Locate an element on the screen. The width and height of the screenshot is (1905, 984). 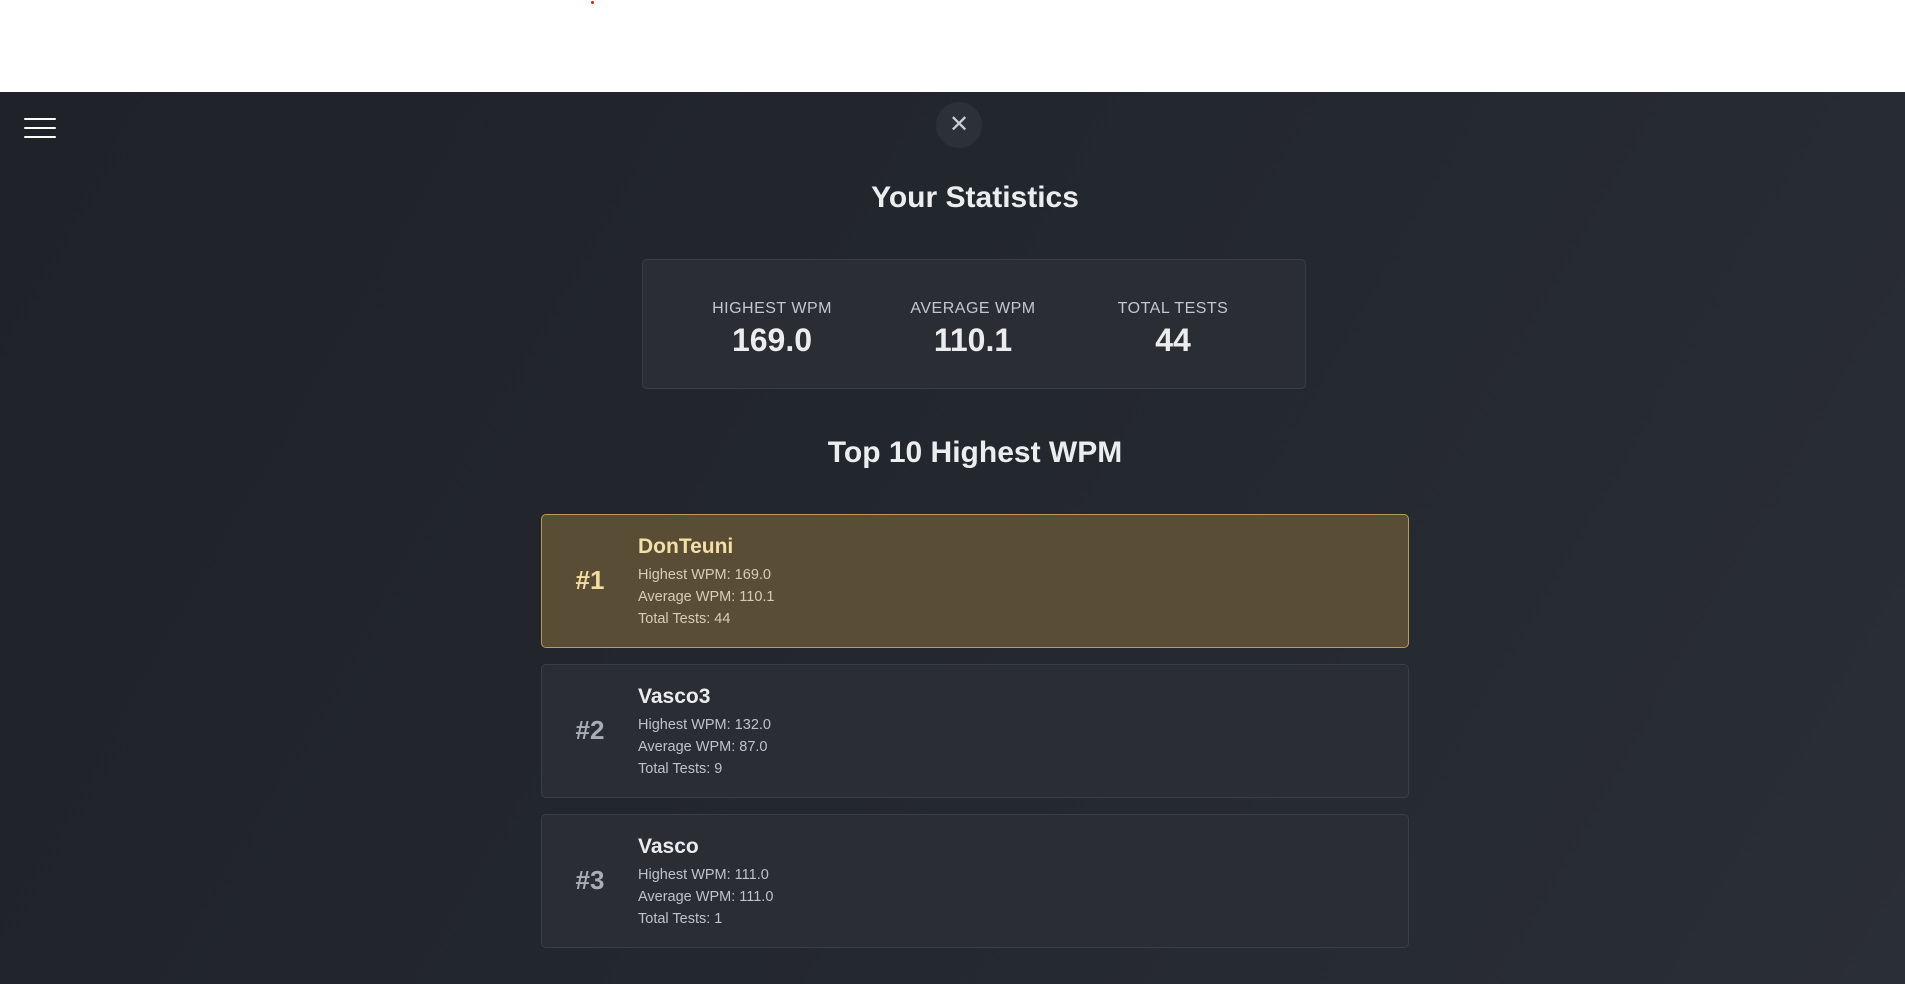
highest-wpm-text: Highest WPM: 132.0 is located at coordinates (704, 725).